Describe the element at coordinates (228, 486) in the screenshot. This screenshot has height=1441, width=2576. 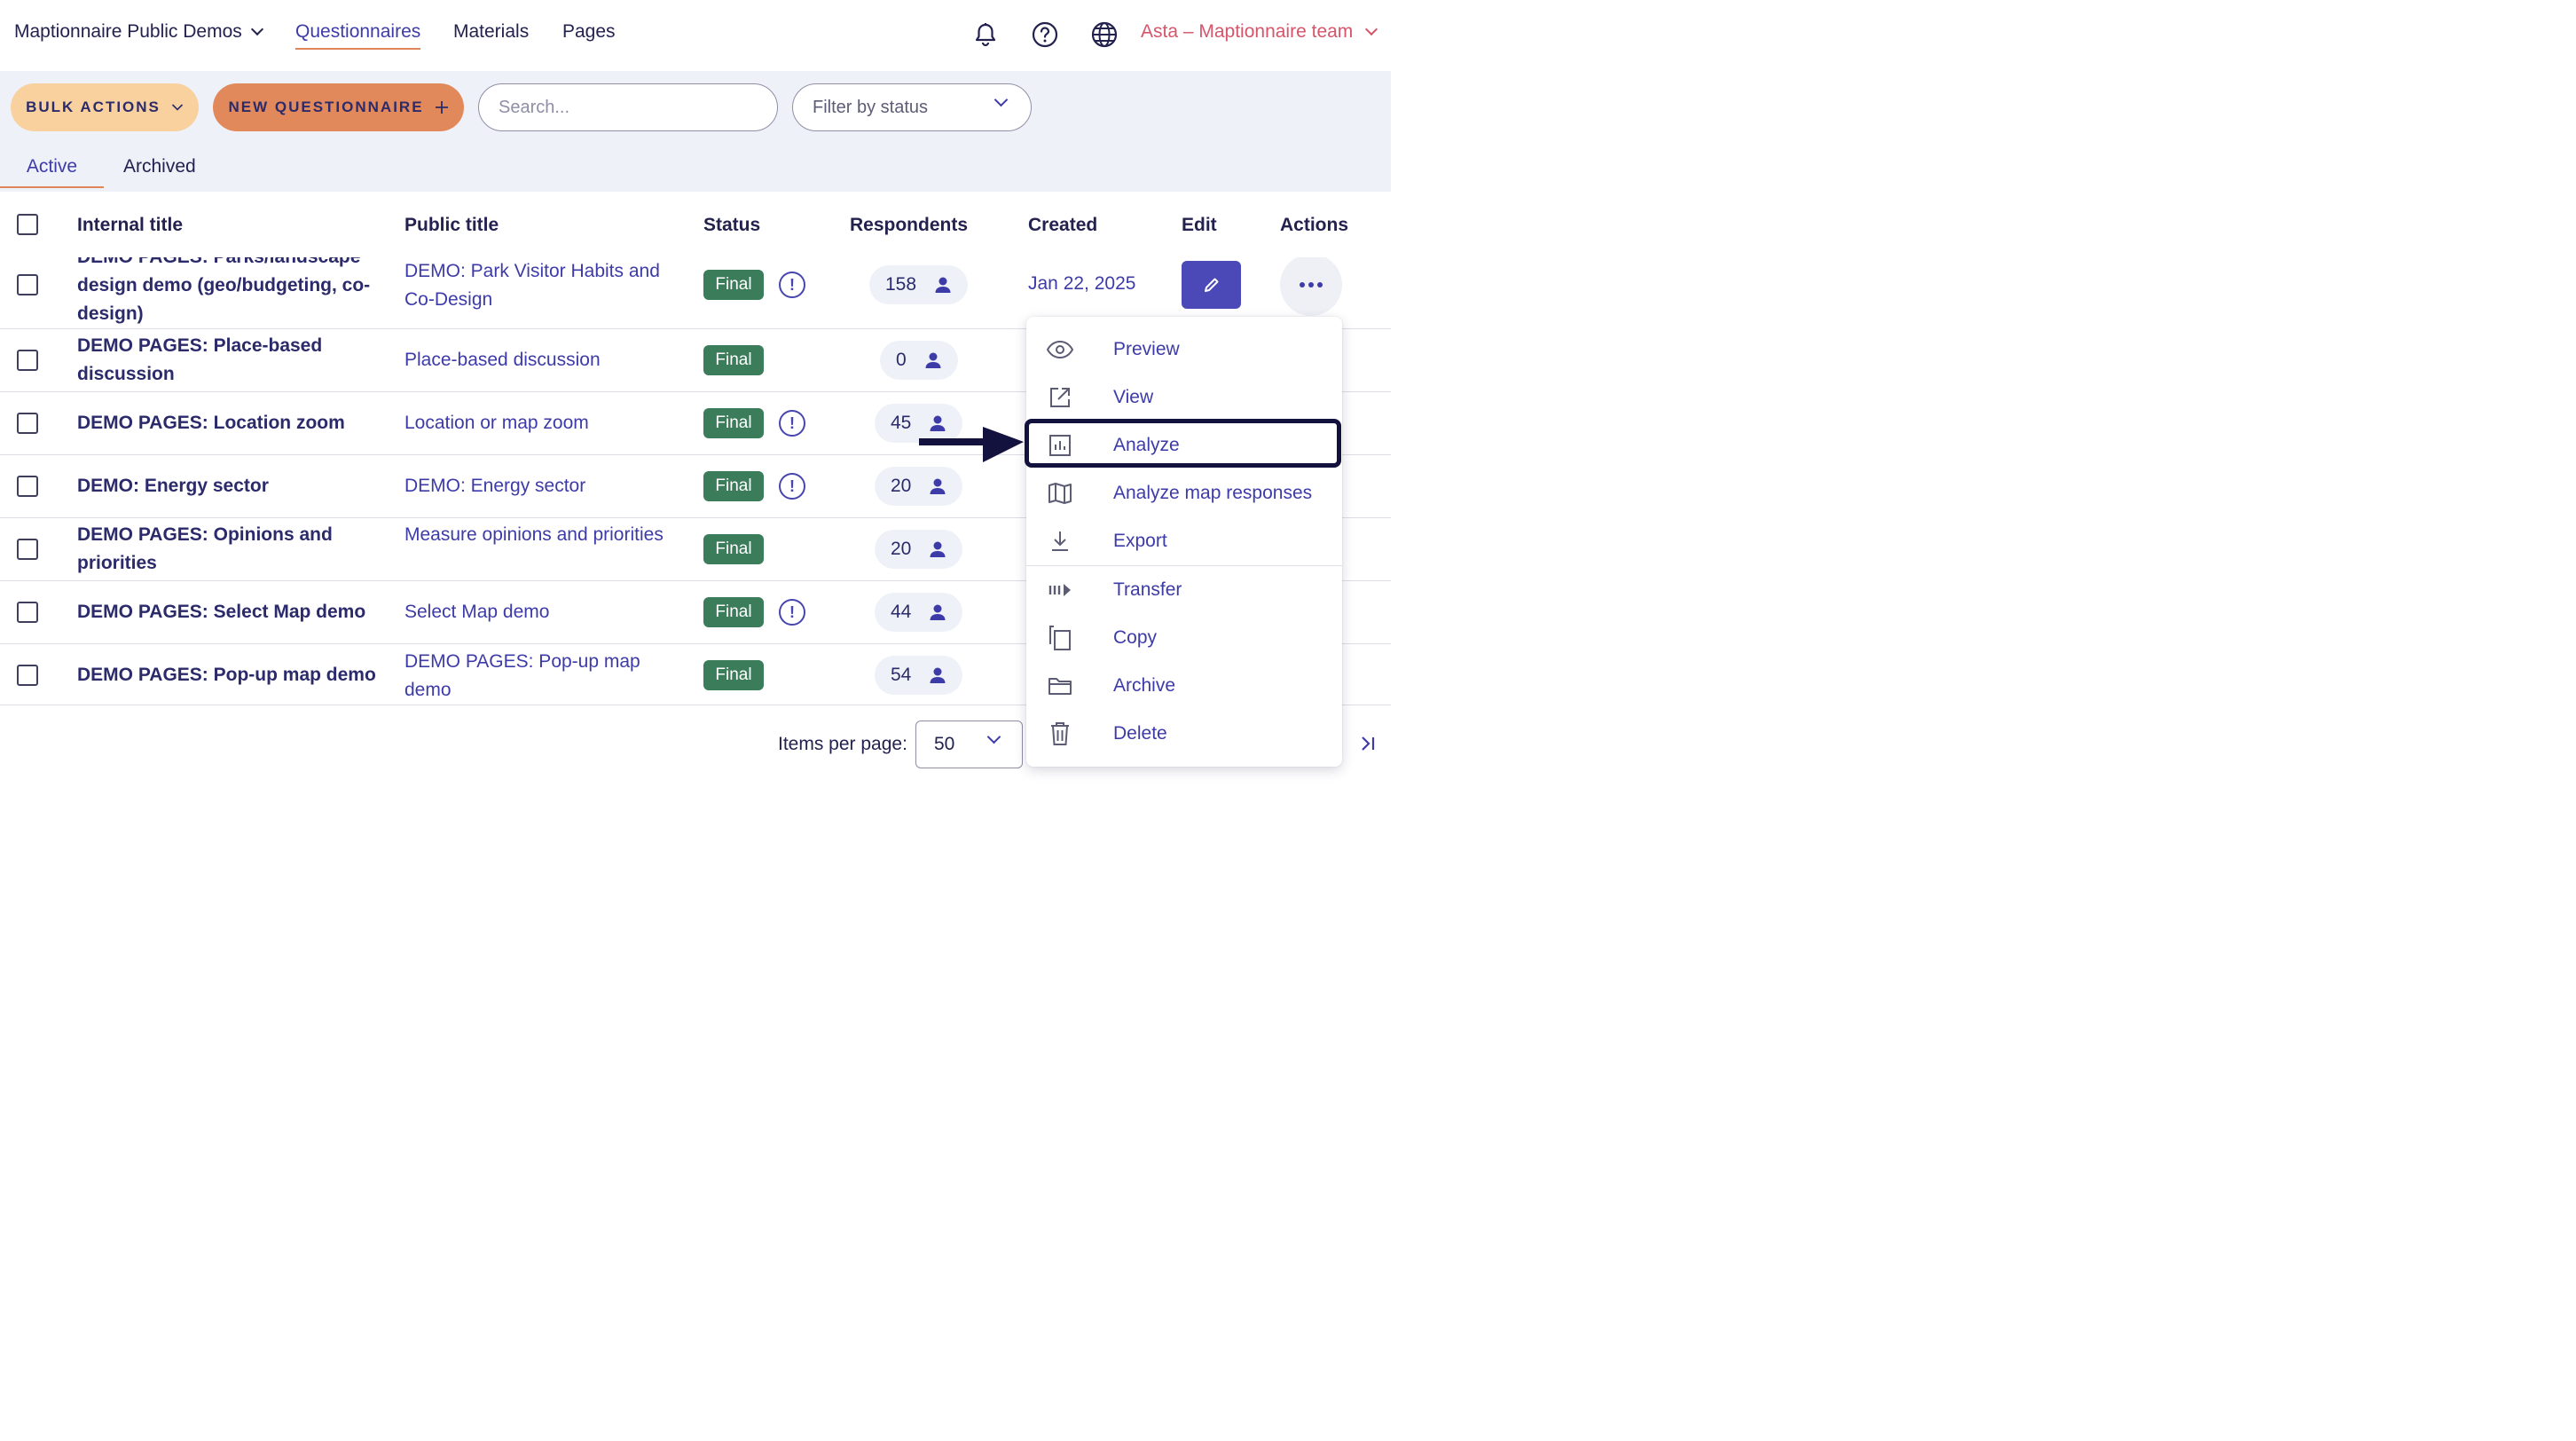
I see `internal-title: DEMO: Energy sector` at that location.